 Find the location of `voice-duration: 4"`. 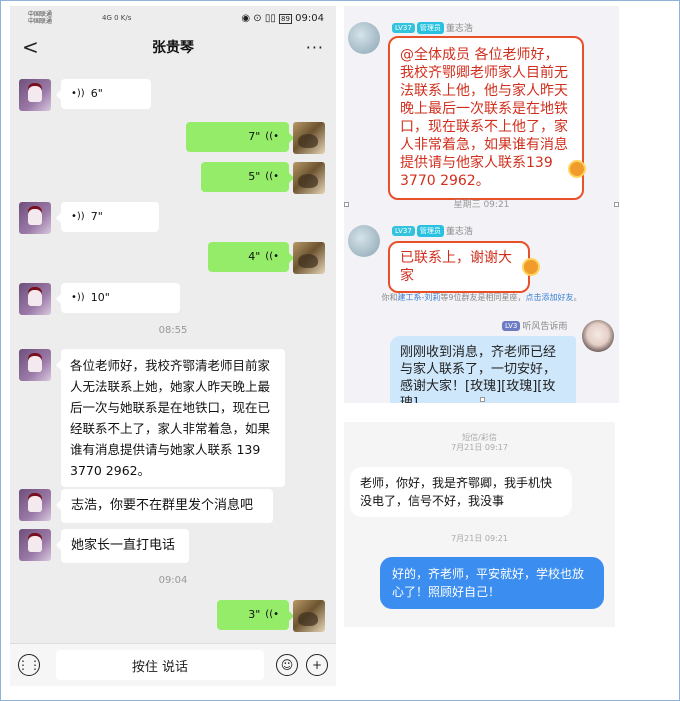

voice-duration: 4" is located at coordinates (254, 256).